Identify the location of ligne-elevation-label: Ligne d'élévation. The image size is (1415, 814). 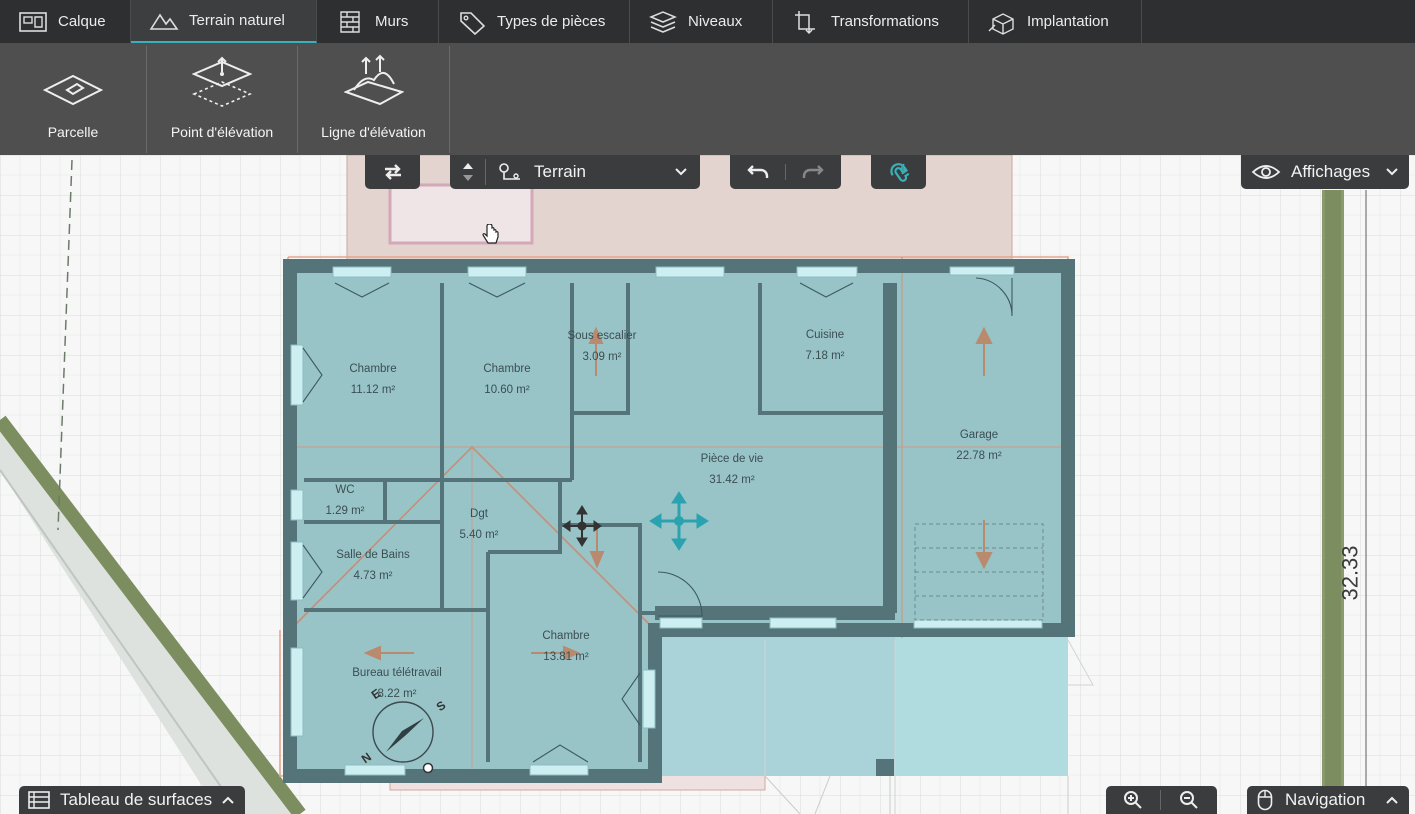
(373, 132).